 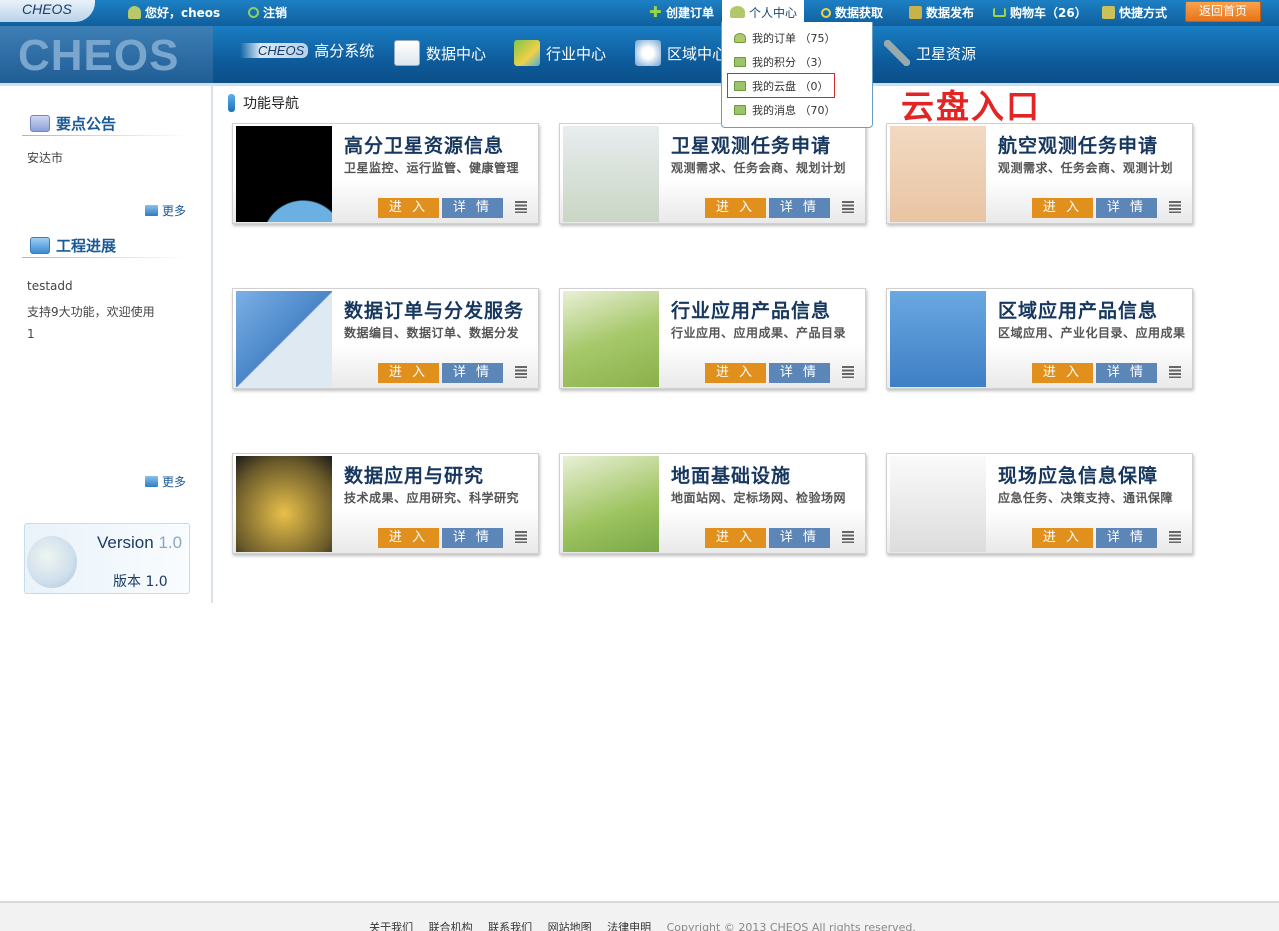 What do you see at coordinates (690, 13) in the screenshot?
I see `create-order-text: 创建订单` at bounding box center [690, 13].